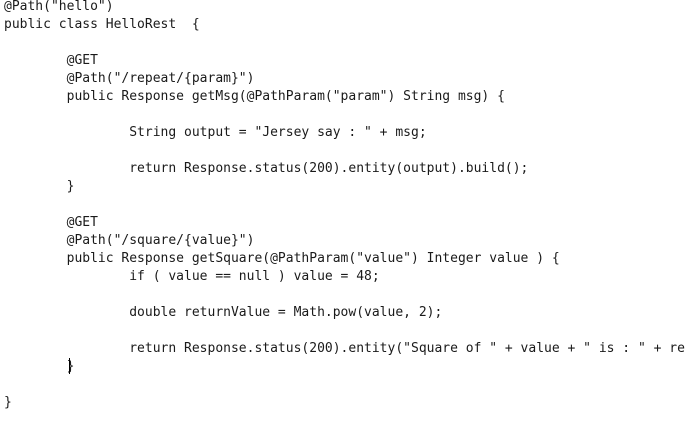 The width and height of the screenshot is (695, 431). Describe the element at coordinates (192, 276) in the screenshot. I see `code-line-16: if ( value == null ) value = 48;` at that location.